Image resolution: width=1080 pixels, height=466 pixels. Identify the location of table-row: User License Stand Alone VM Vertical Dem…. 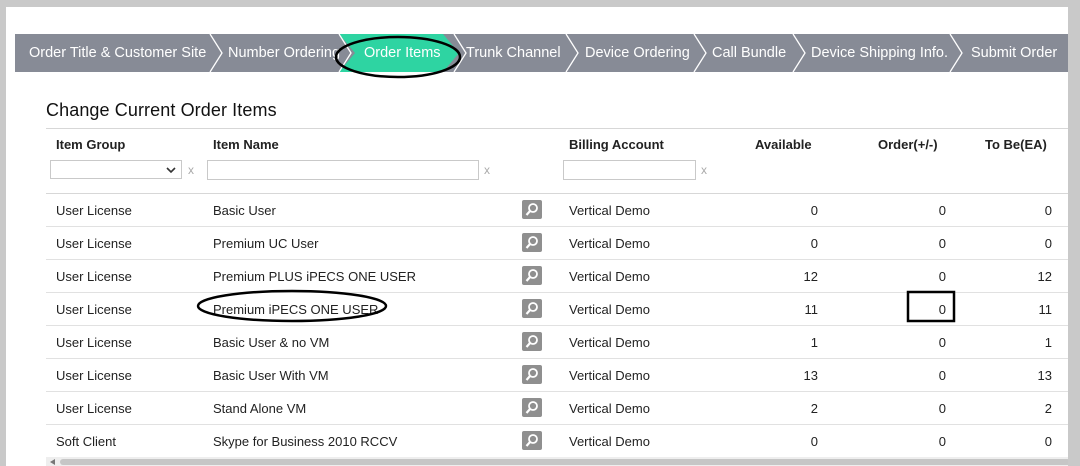
(557, 408).